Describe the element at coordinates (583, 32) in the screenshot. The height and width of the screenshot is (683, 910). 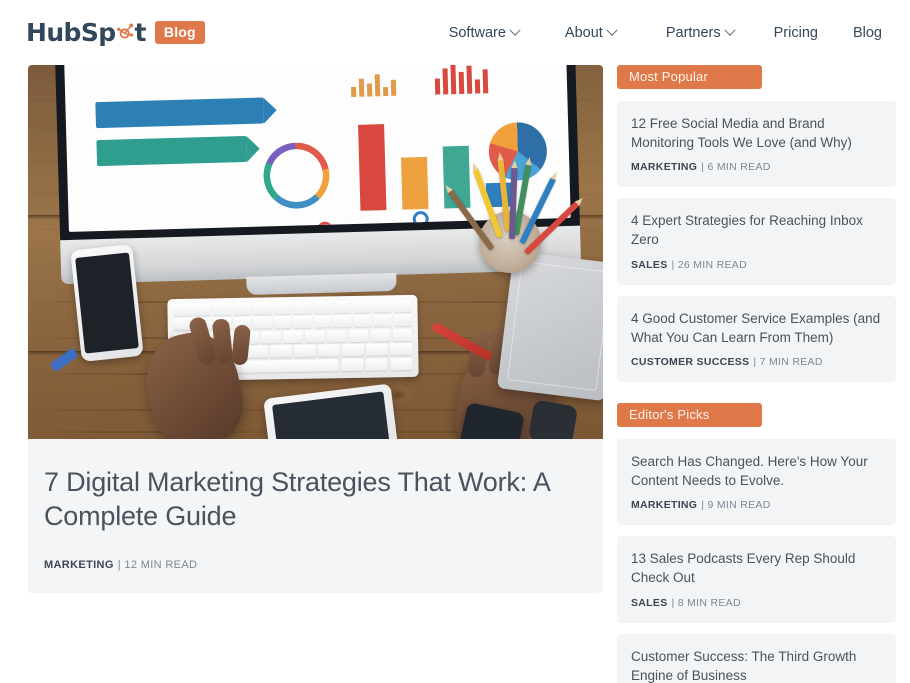
I see `nav-label-about: About` at that location.